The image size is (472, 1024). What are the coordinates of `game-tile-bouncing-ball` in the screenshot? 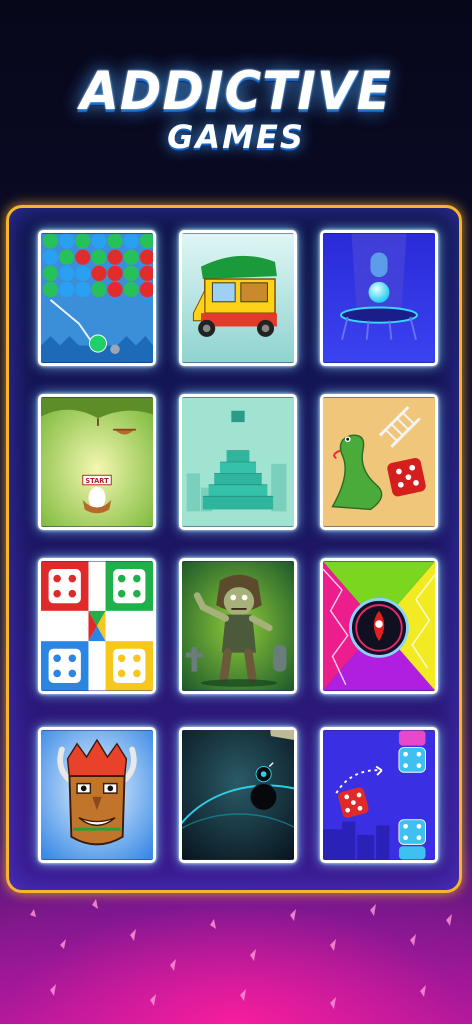 It's located at (379, 298).